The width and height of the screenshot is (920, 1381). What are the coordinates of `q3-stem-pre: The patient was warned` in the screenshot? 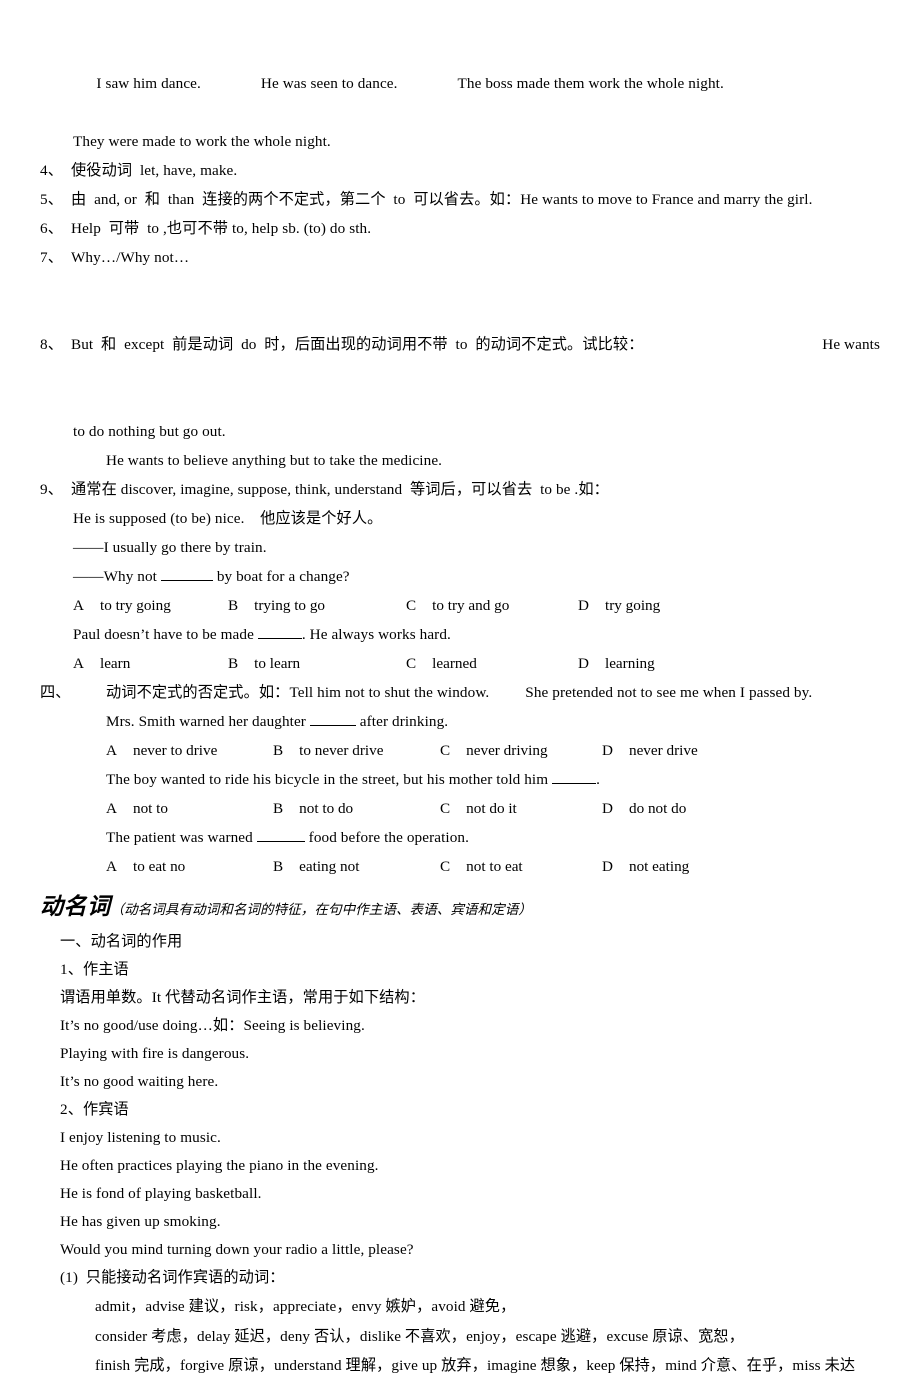 It's located at (179, 837).